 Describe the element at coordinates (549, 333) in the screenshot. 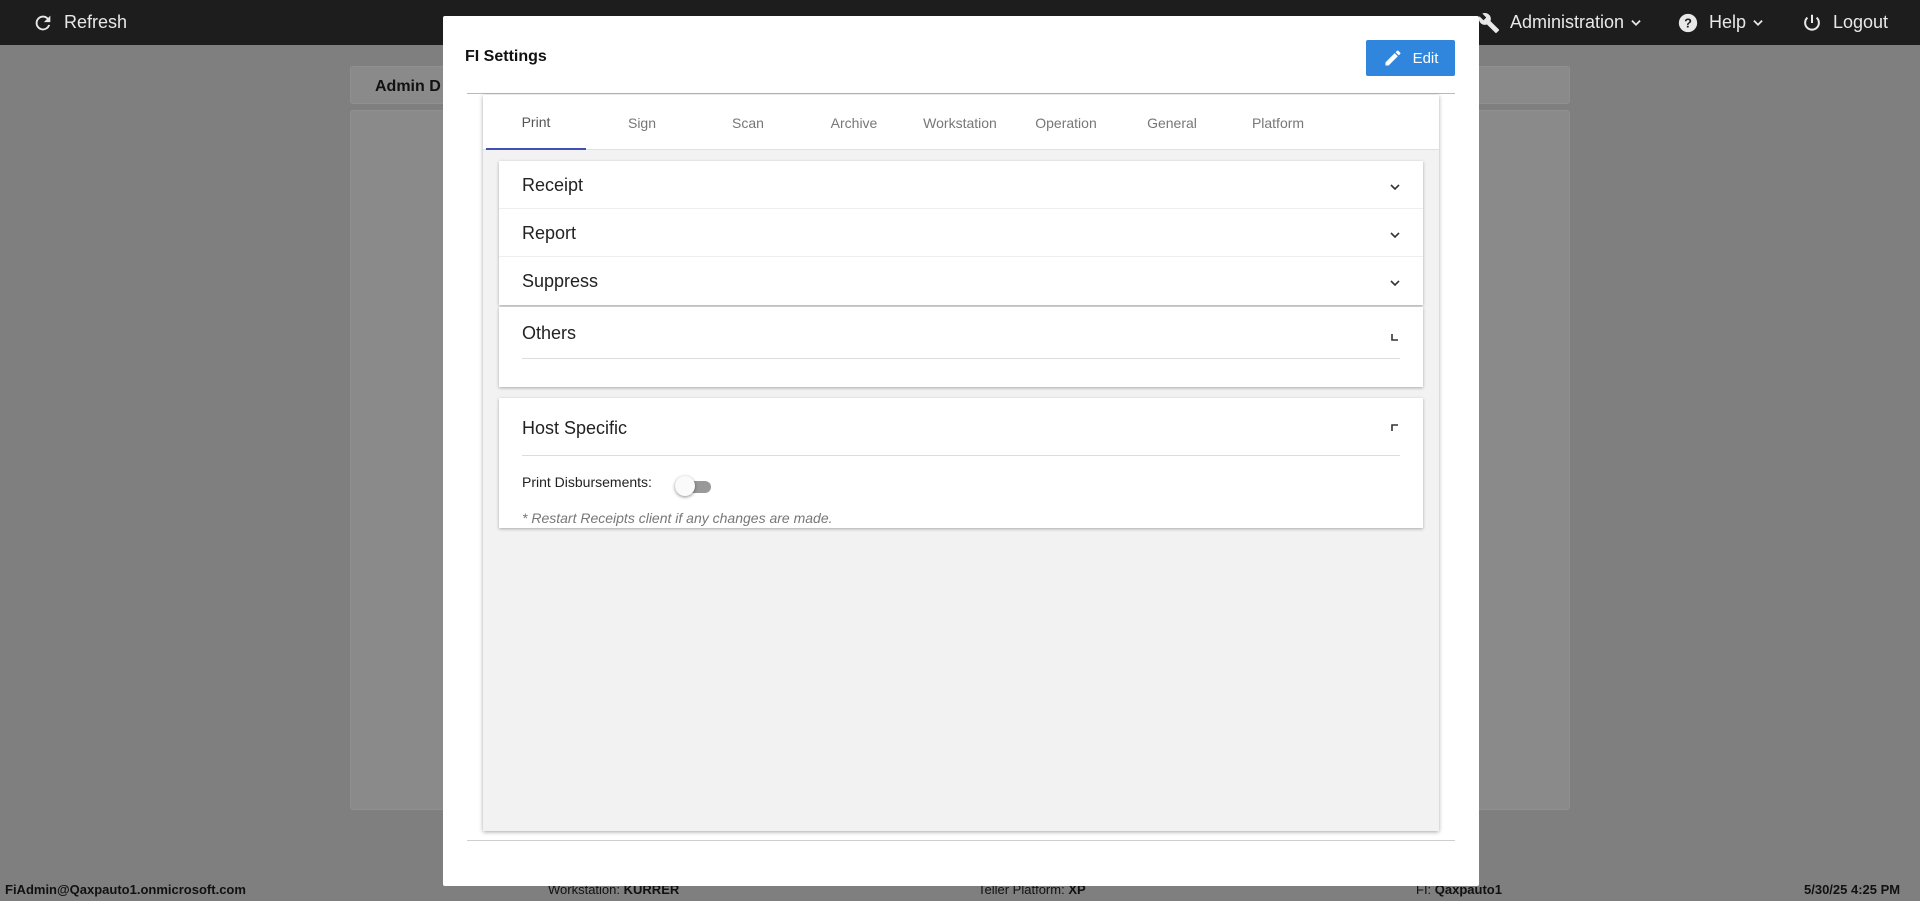

I see `accordion-others-label: Others` at that location.